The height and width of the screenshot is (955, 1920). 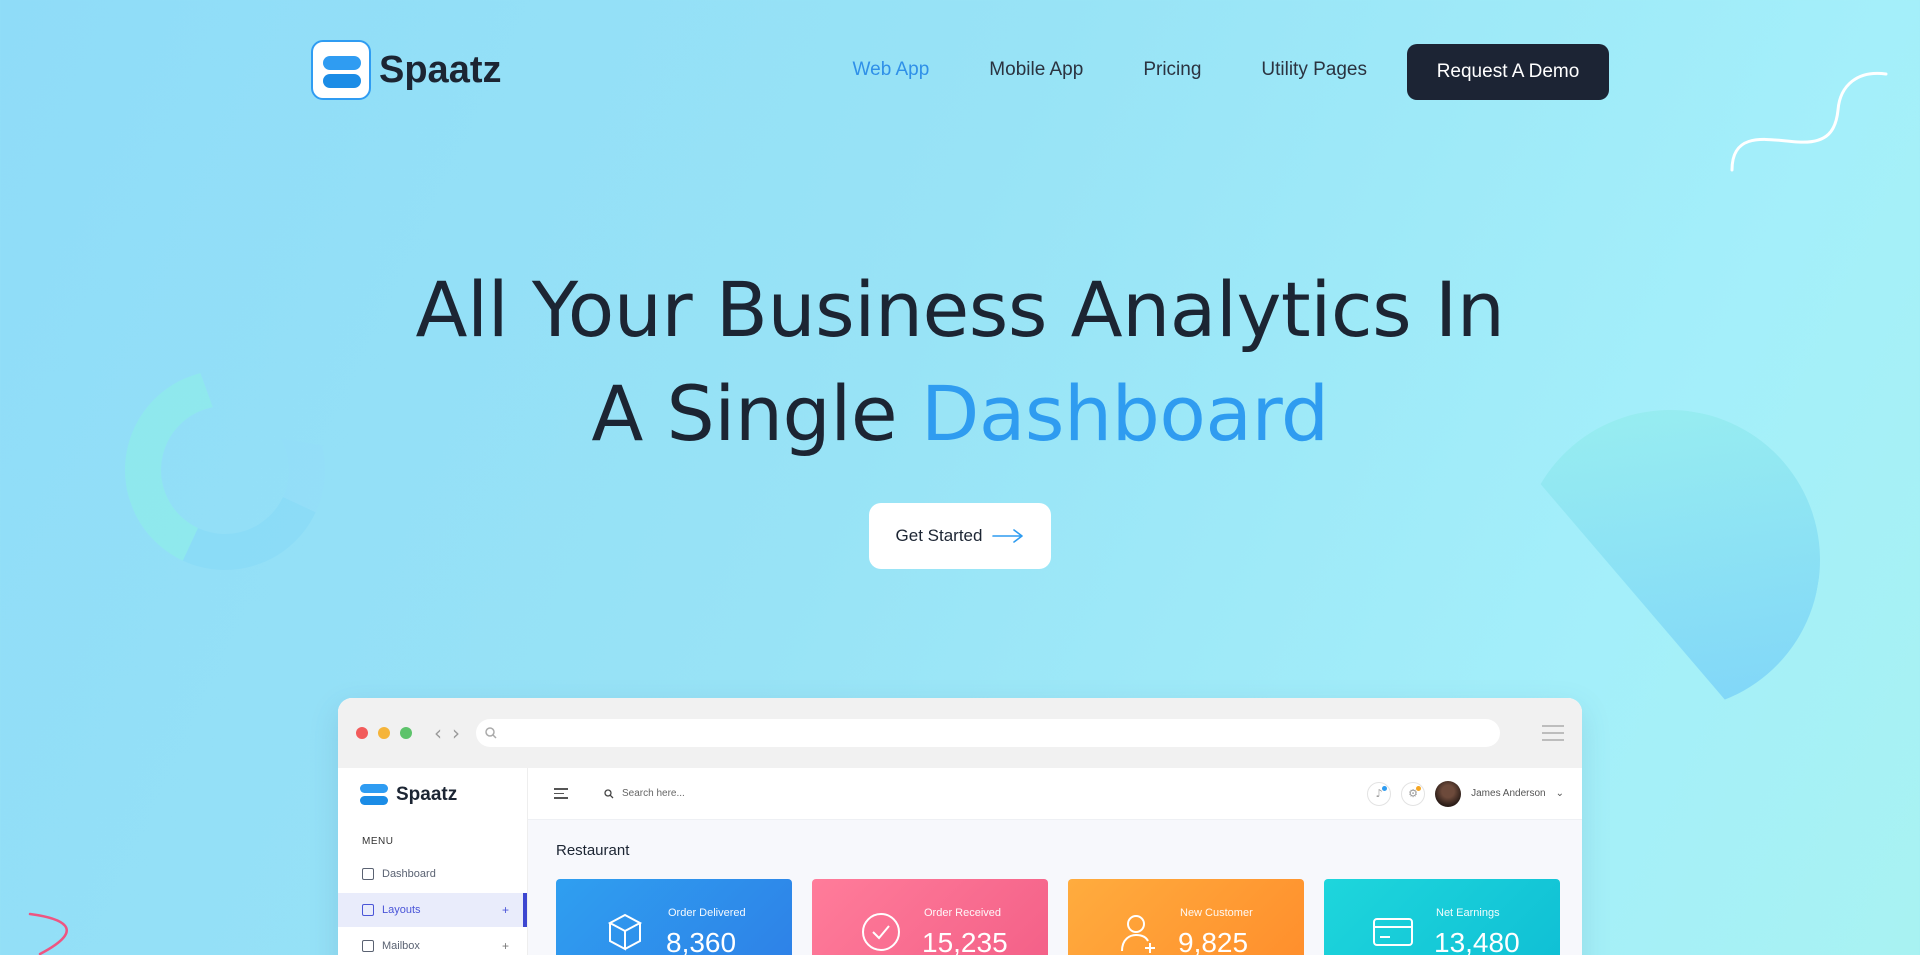 What do you see at coordinates (965, 941) in the screenshot?
I see `stat-value: 15,235` at bounding box center [965, 941].